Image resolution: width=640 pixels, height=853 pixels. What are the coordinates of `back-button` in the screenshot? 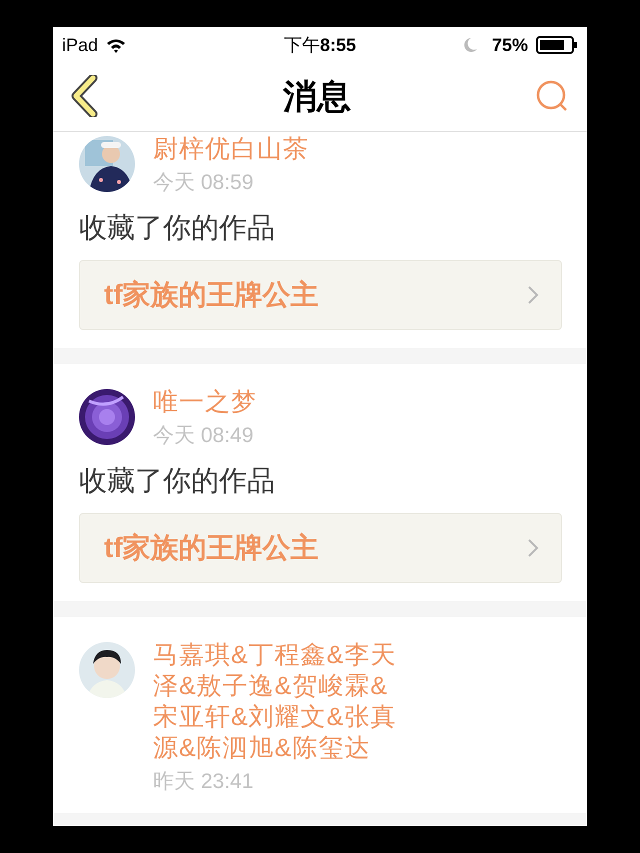 It's located at (85, 97).